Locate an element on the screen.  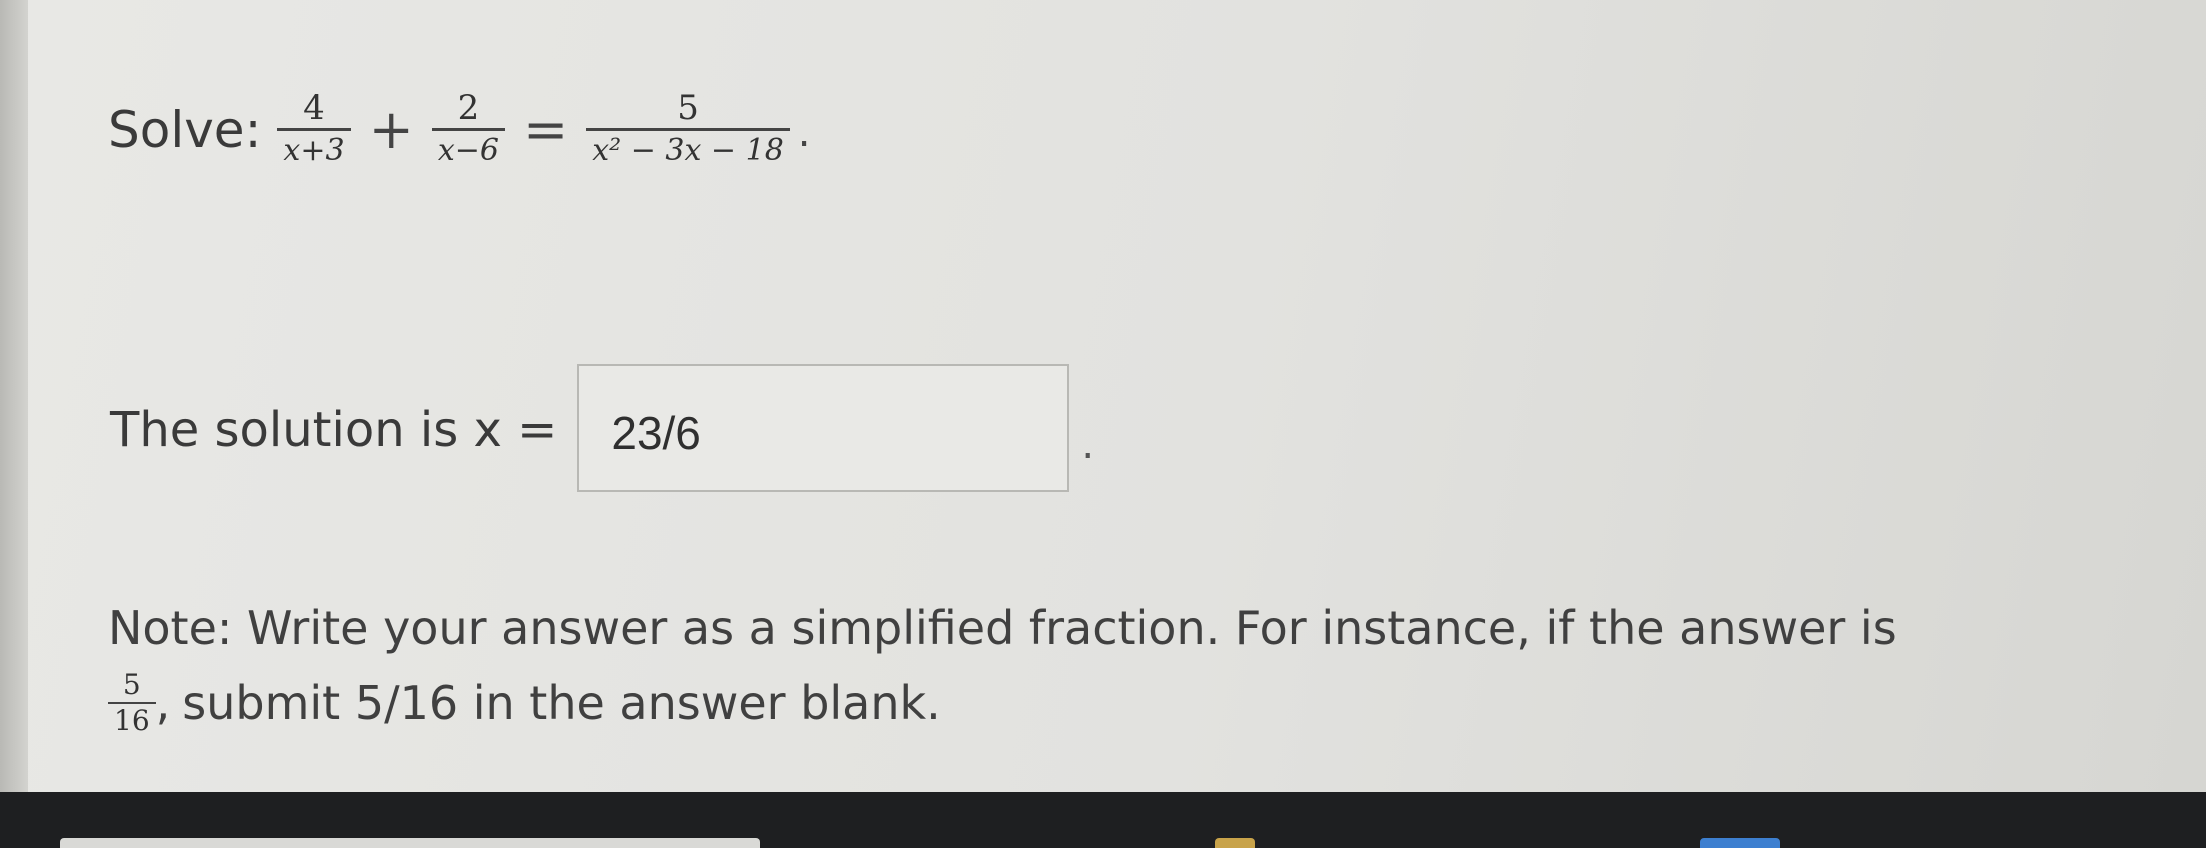
example-fraction: 5 16 is located at coordinates (132, 703).